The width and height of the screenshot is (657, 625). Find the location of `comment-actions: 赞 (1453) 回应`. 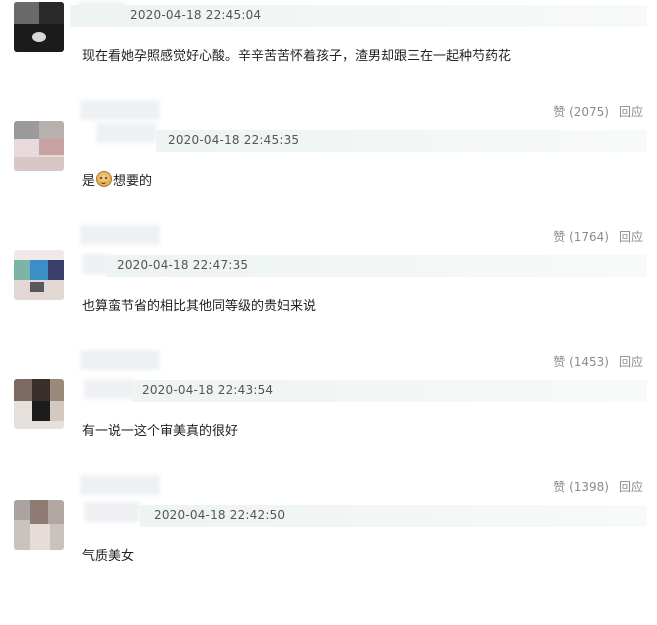

comment-actions: 赞 (1453) 回应 is located at coordinates (598, 361).